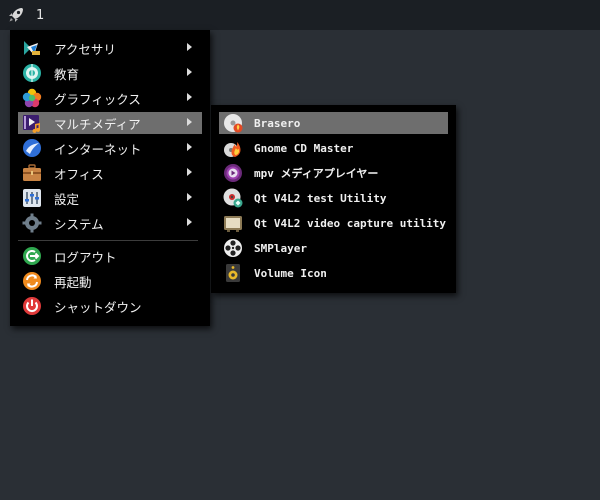 The width and height of the screenshot is (600, 500). Describe the element at coordinates (300, 15) in the screenshot. I see `taskbar: 1` at that location.